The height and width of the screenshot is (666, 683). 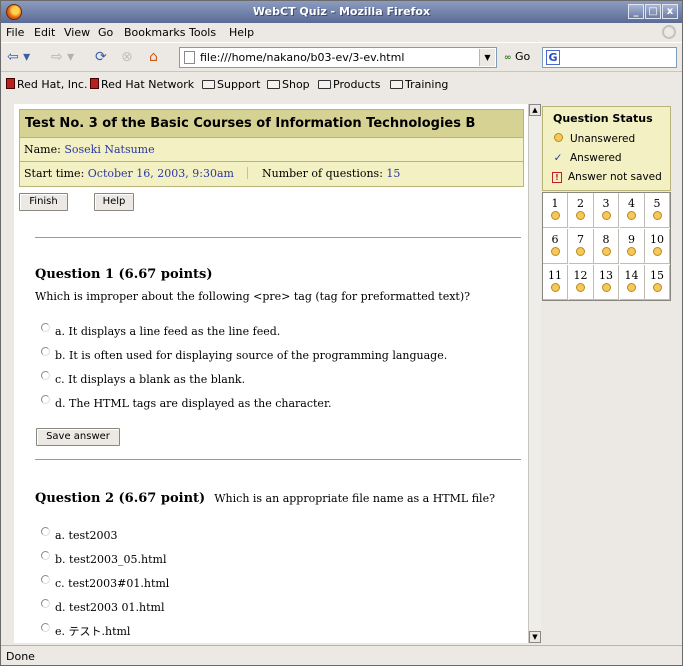 I want to click on question-1-option-c: c. It displays a blank as the blank., so click(x=143, y=378).